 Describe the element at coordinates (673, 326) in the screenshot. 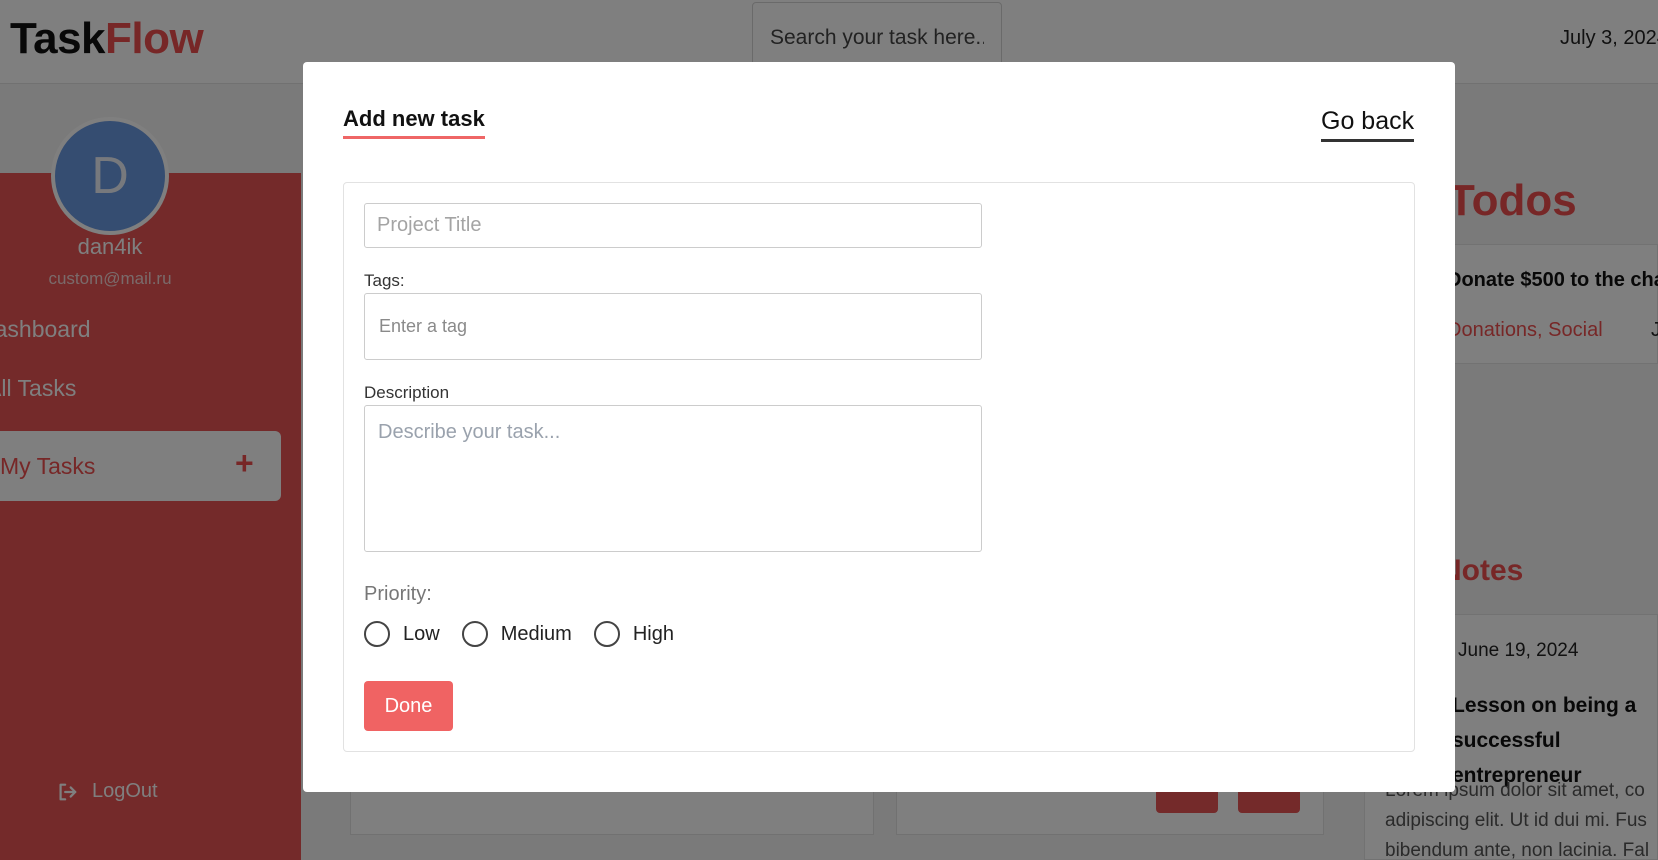

I see `tags-input` at that location.